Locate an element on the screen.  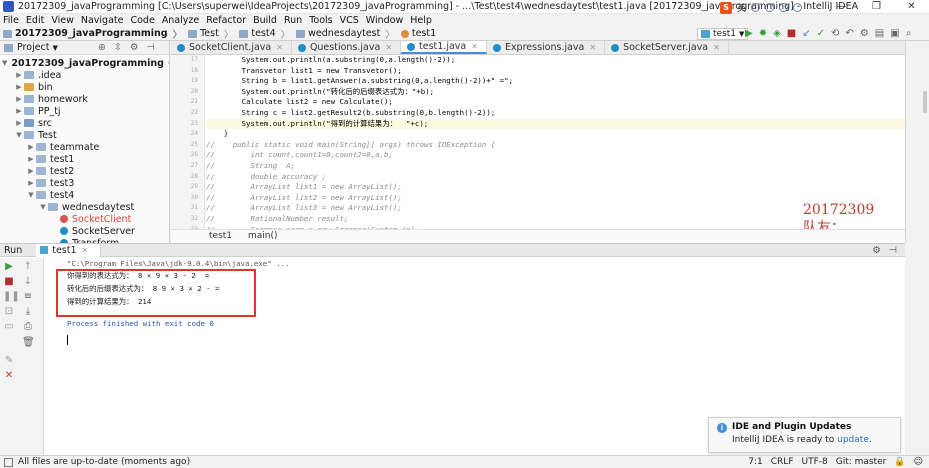
code-line: // String A; is located at coordinates (555, 166).